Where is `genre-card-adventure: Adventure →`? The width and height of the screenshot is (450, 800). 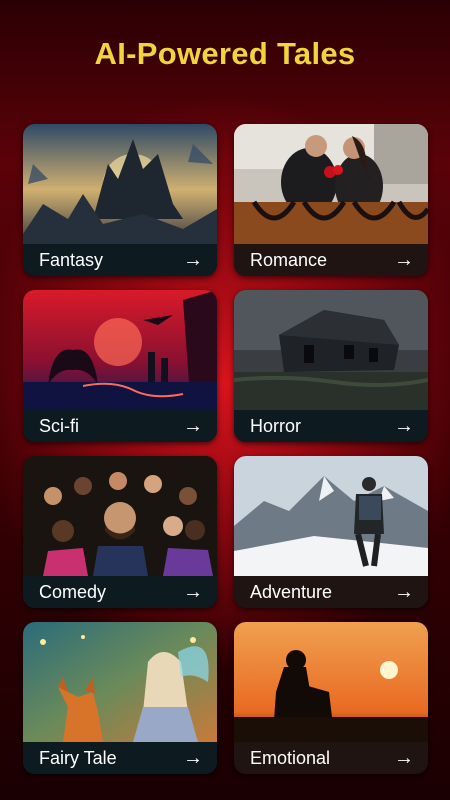 genre-card-adventure: Adventure → is located at coordinates (331, 532).